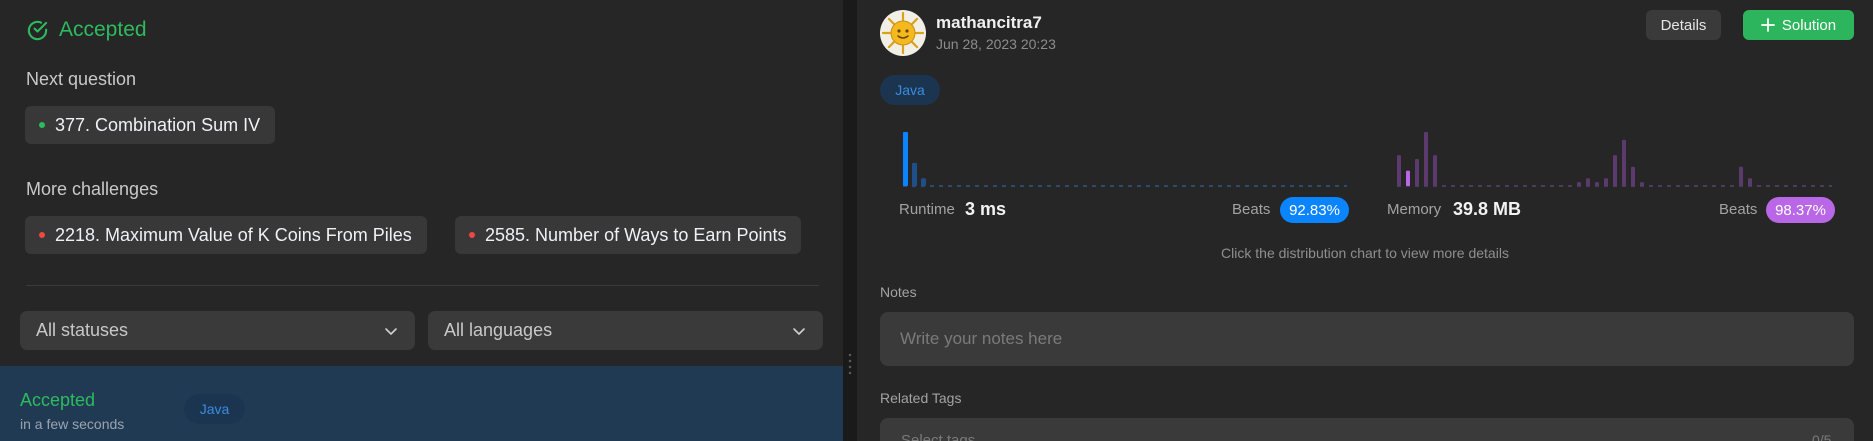 The image size is (1873, 441). I want to click on next-question-title: 377. Combination Sum IV, so click(158, 124).